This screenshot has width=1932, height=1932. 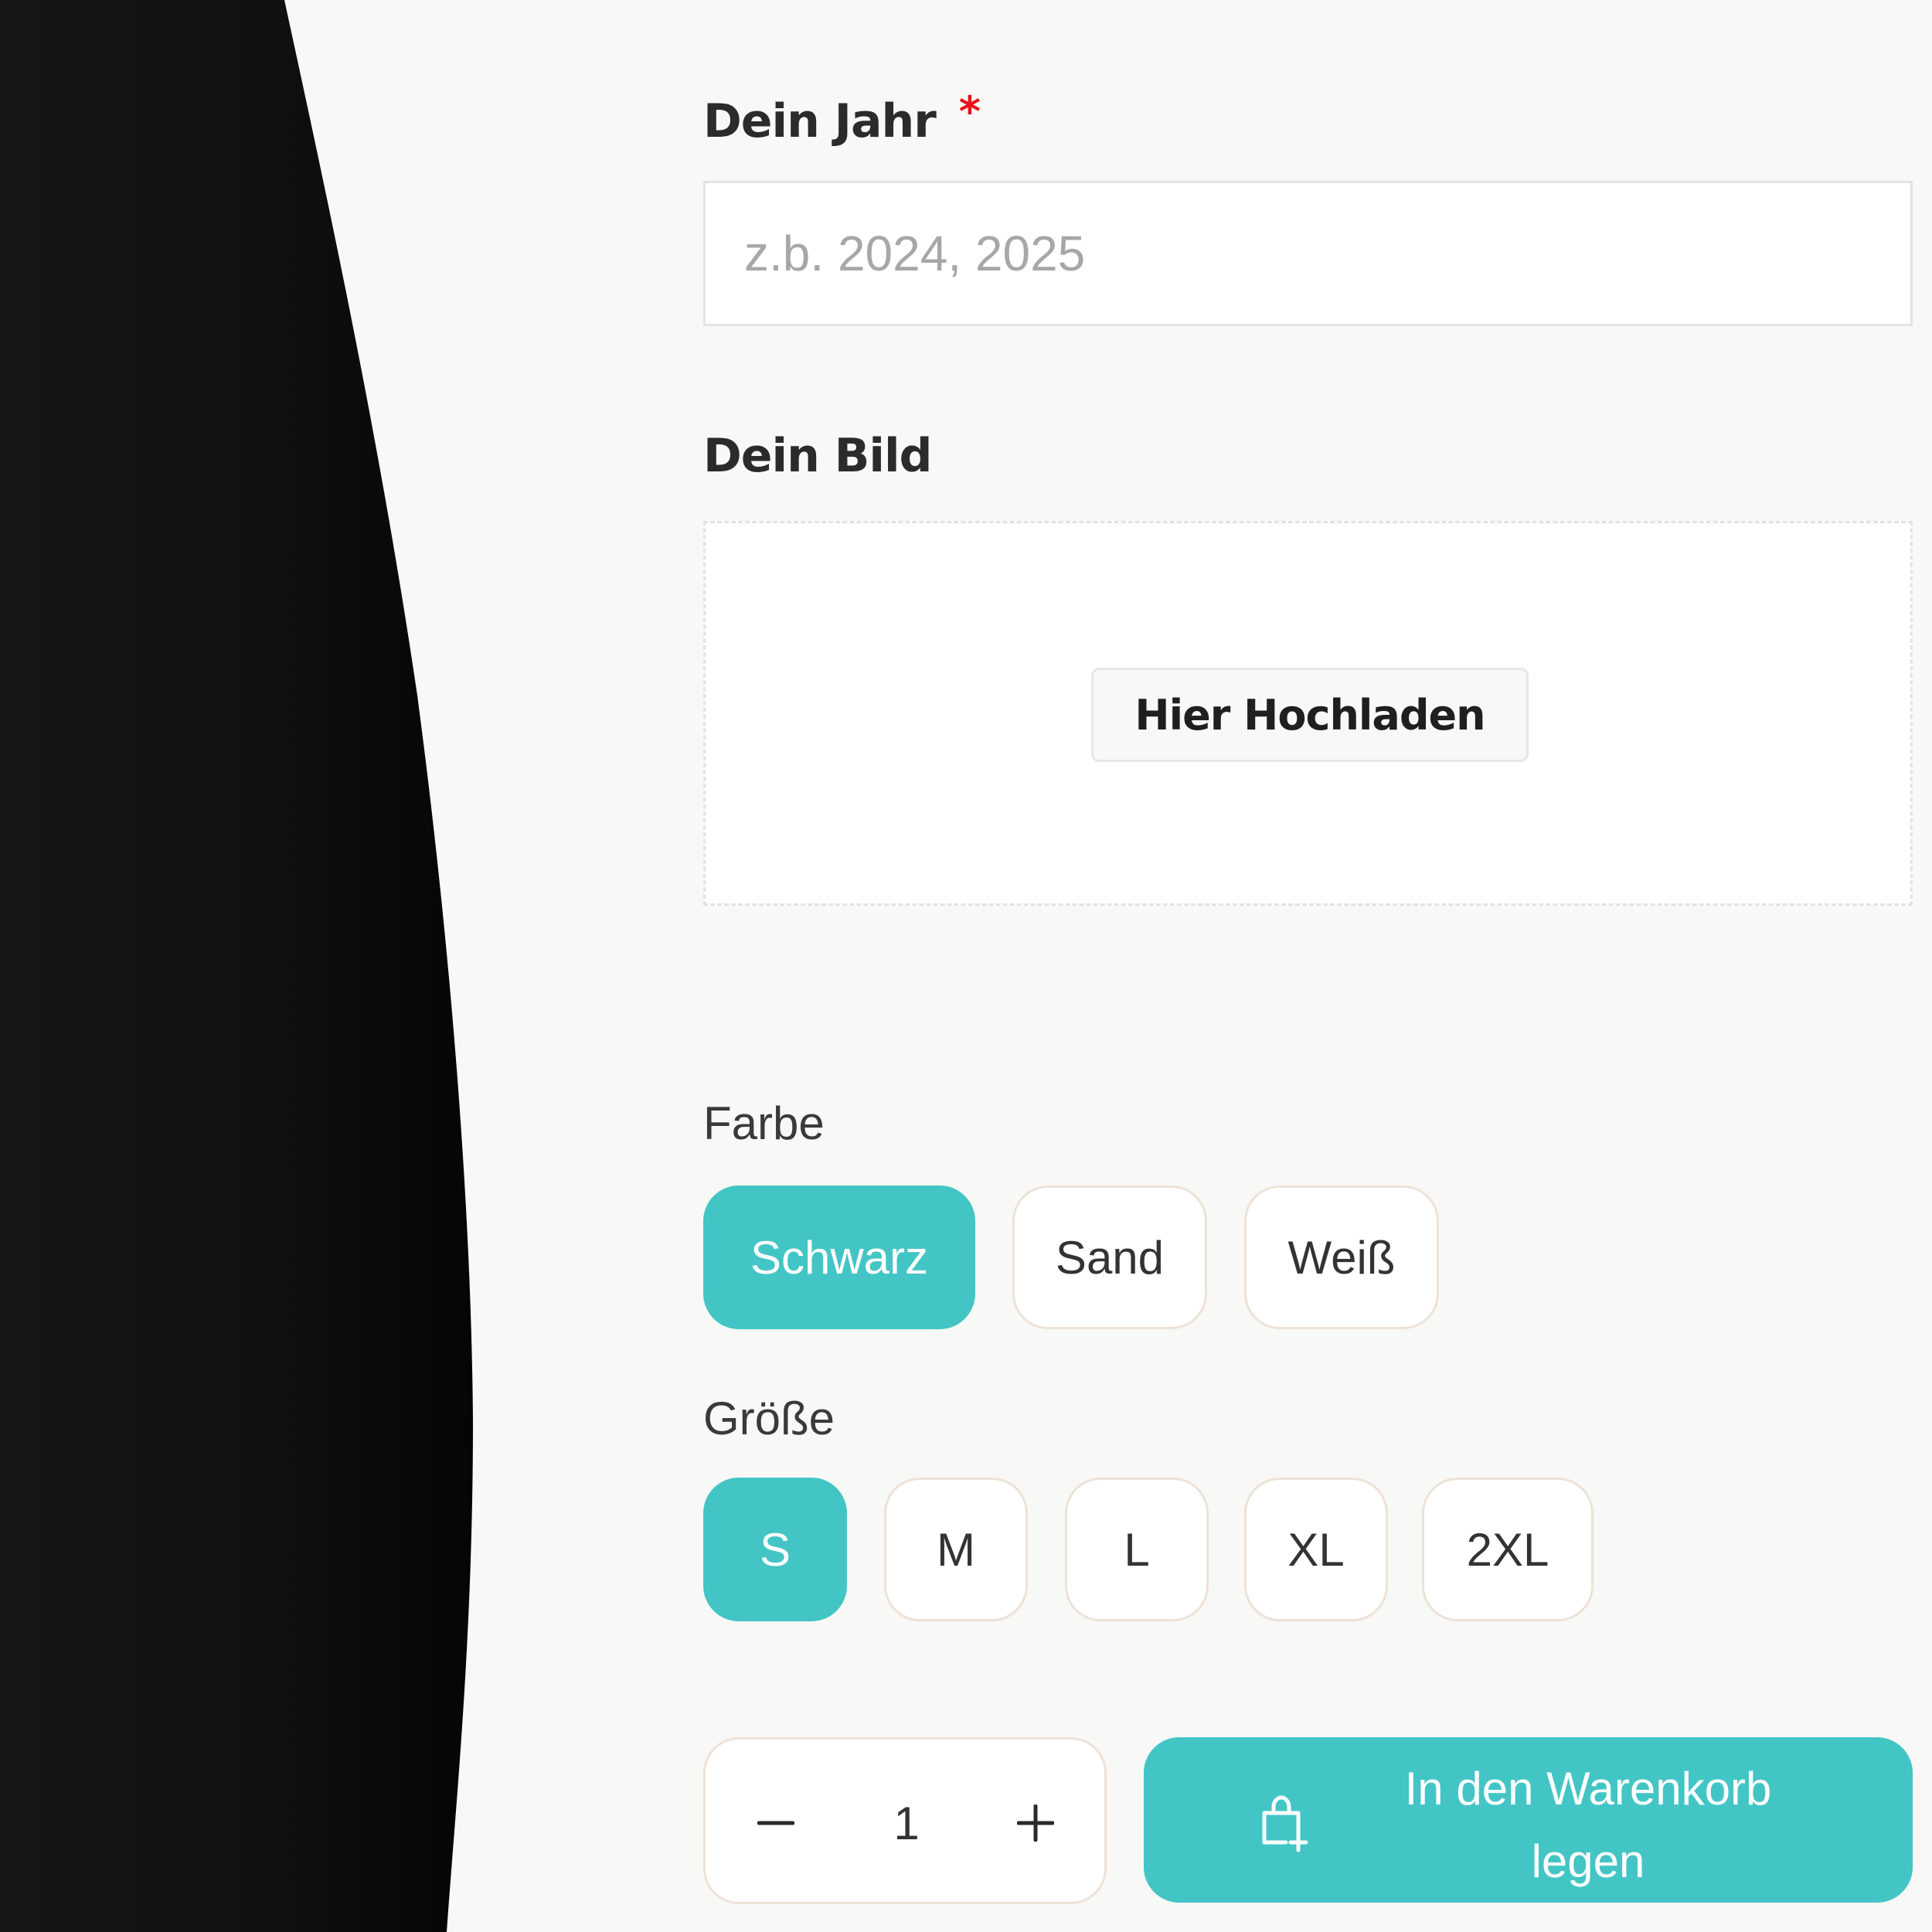 I want to click on color-option-sand: Sand, so click(x=1109, y=1257).